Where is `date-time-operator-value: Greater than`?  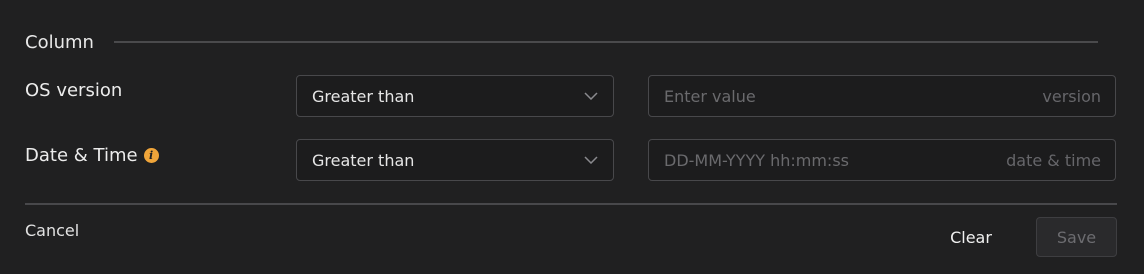 date-time-operator-value: Greater than is located at coordinates (363, 160).